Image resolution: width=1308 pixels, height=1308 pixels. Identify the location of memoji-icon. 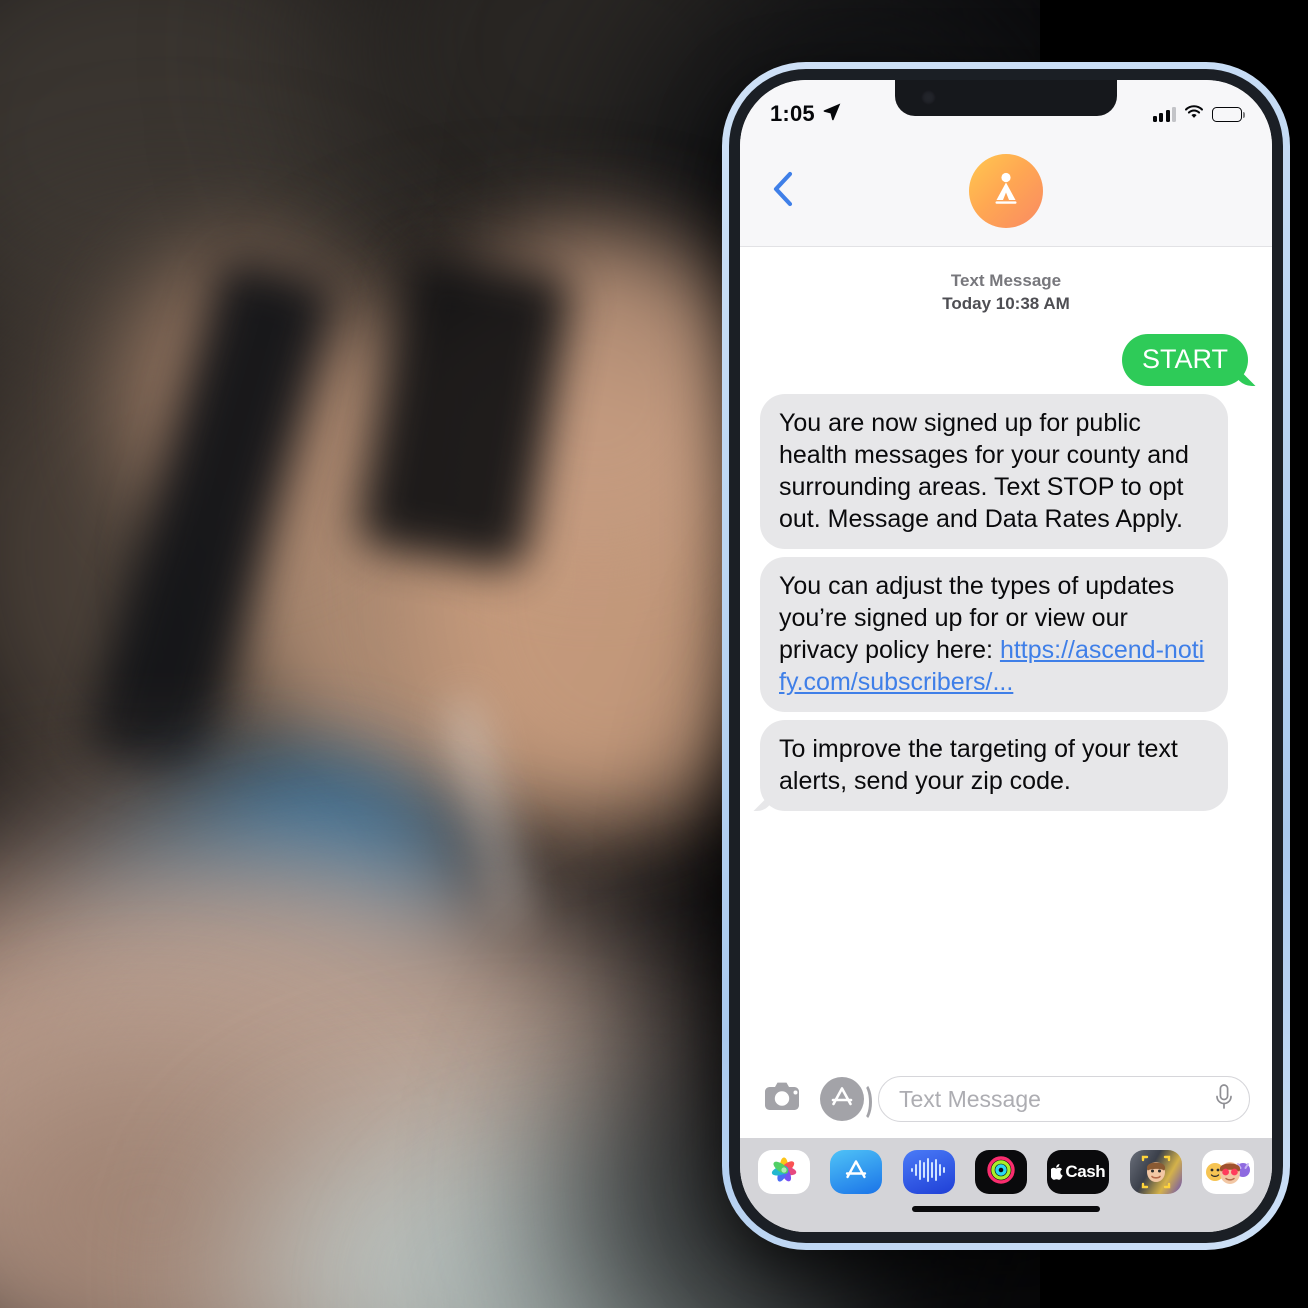
(1156, 1172).